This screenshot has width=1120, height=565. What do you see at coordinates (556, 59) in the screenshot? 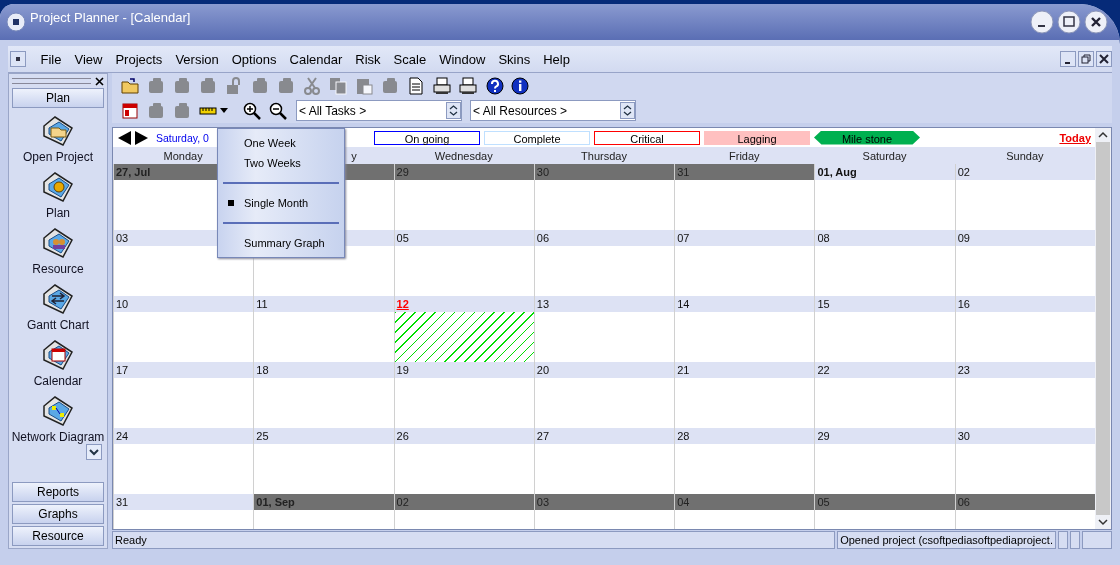
I see `menu-item: Help` at bounding box center [556, 59].